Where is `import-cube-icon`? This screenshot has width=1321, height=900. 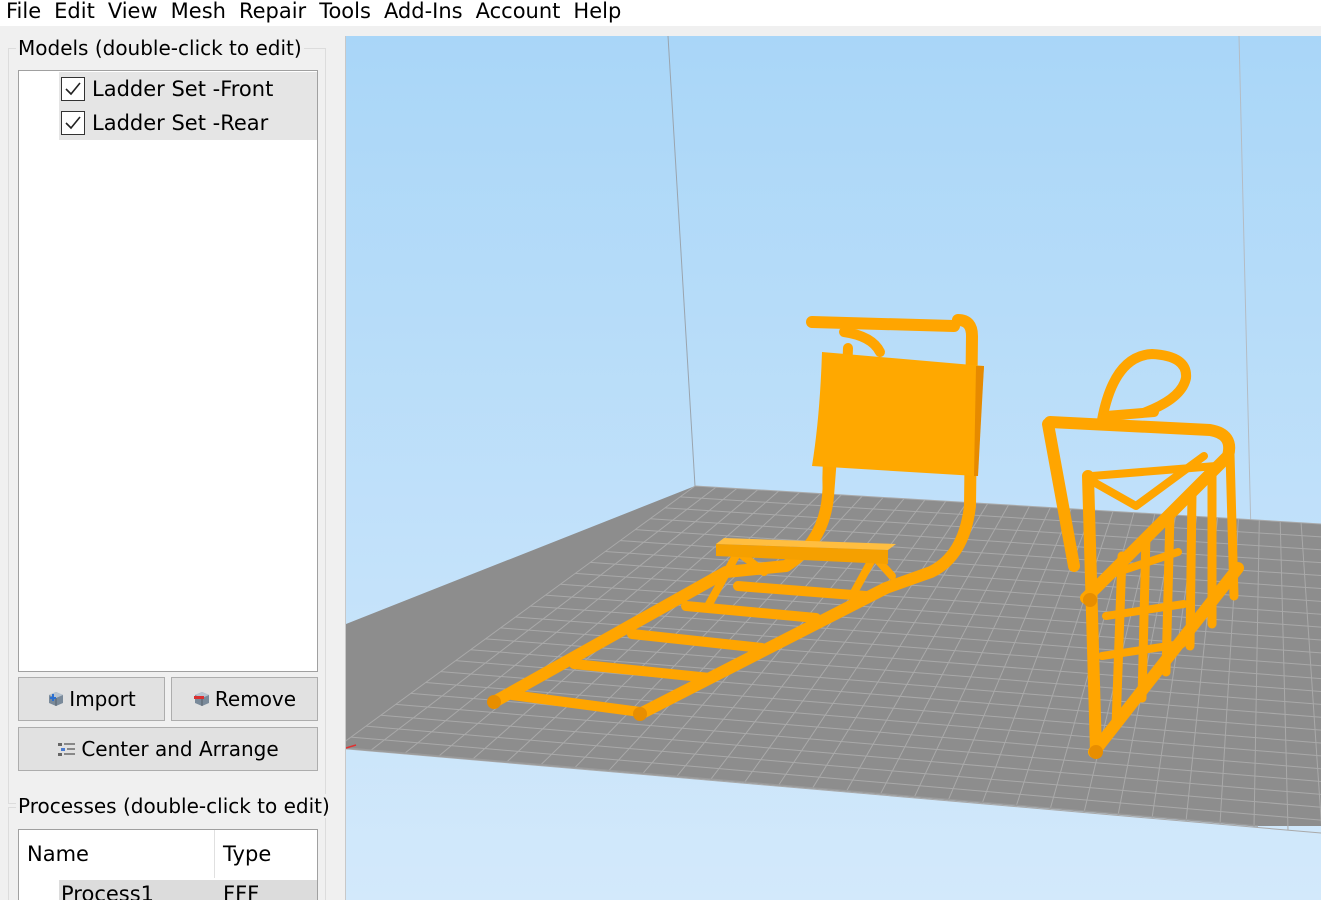
import-cube-icon is located at coordinates (56, 699).